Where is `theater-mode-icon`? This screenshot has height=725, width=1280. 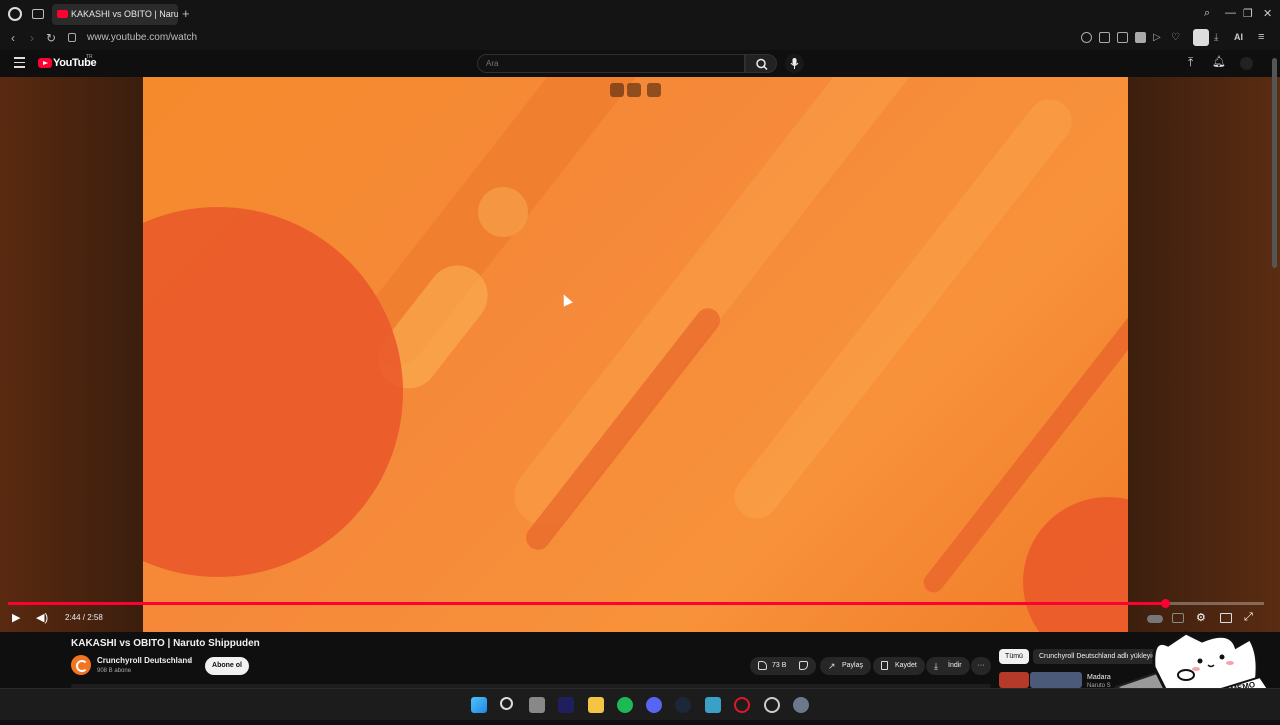 theater-mode-icon is located at coordinates (1226, 618).